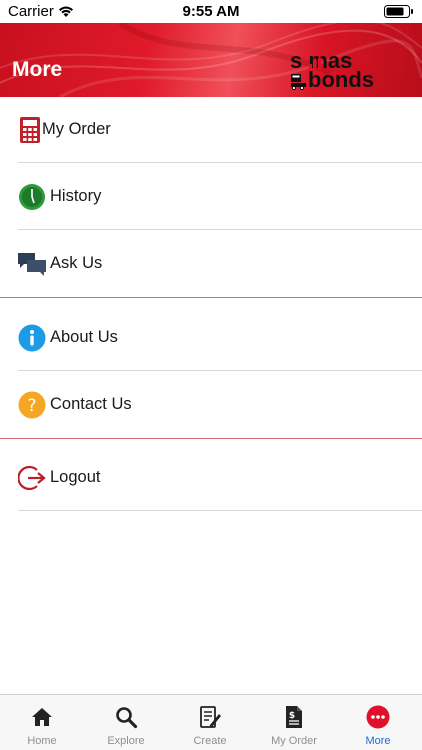 The image size is (422, 750). I want to click on tab-more: More, so click(378, 722).